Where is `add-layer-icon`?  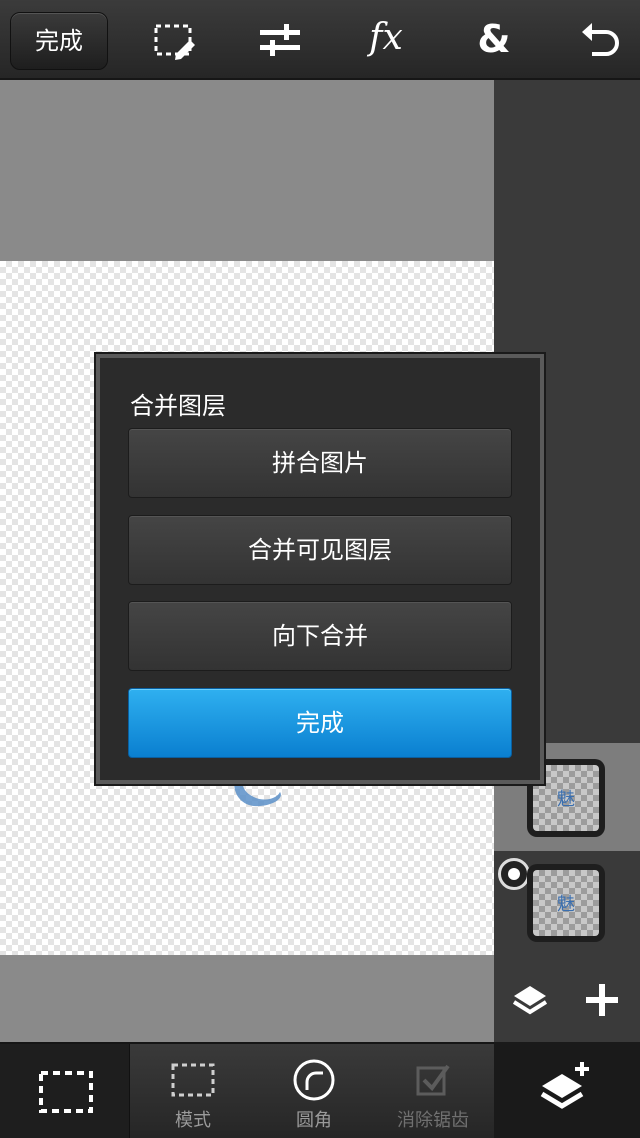
add-layer-icon is located at coordinates (602, 1000).